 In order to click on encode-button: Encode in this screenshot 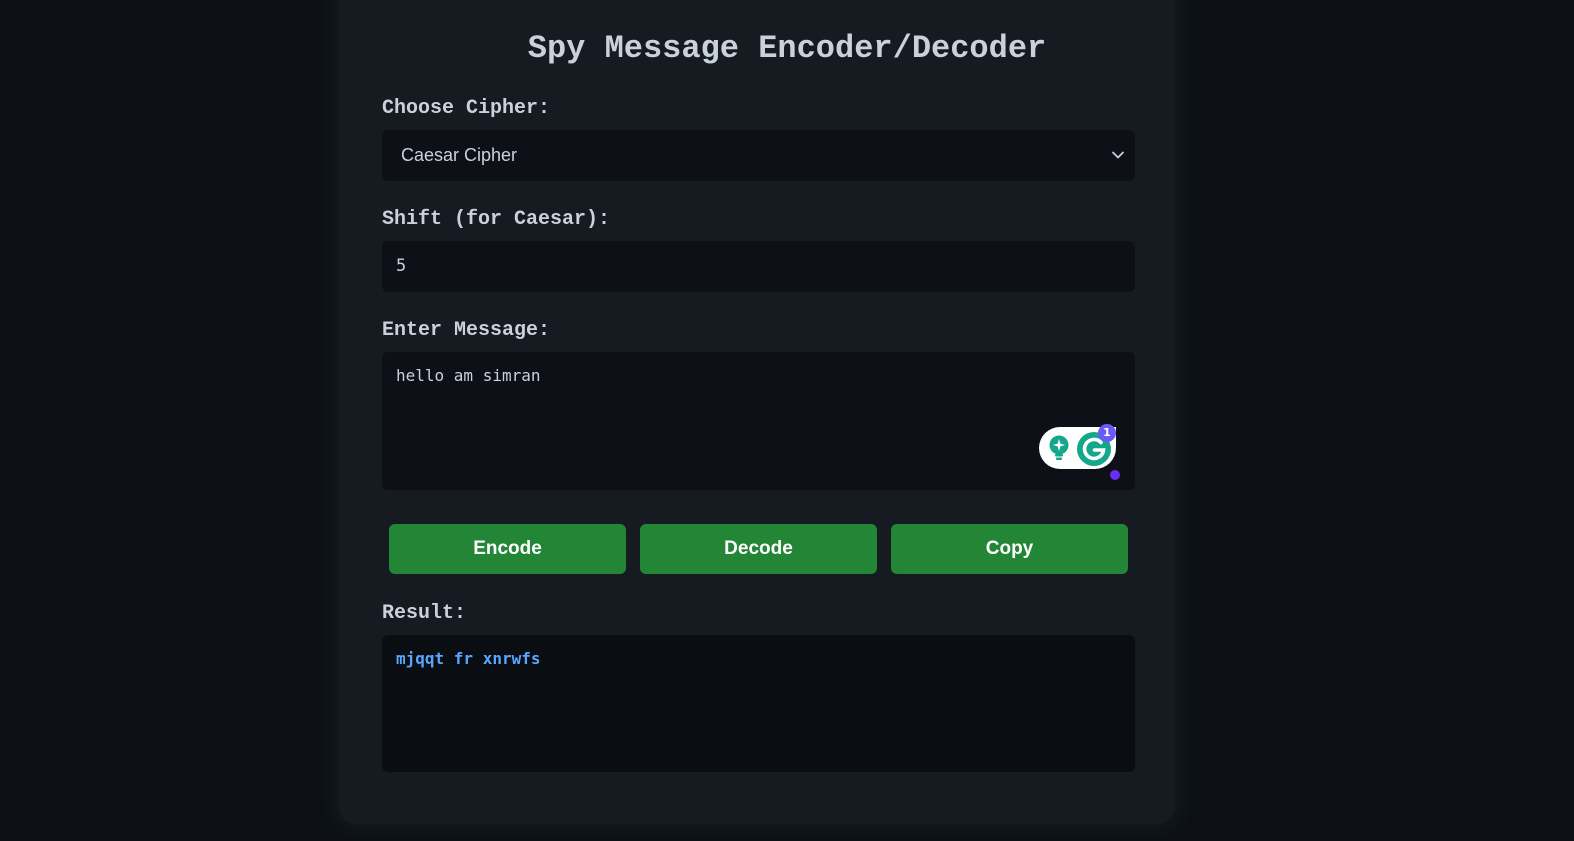, I will do `click(507, 549)`.